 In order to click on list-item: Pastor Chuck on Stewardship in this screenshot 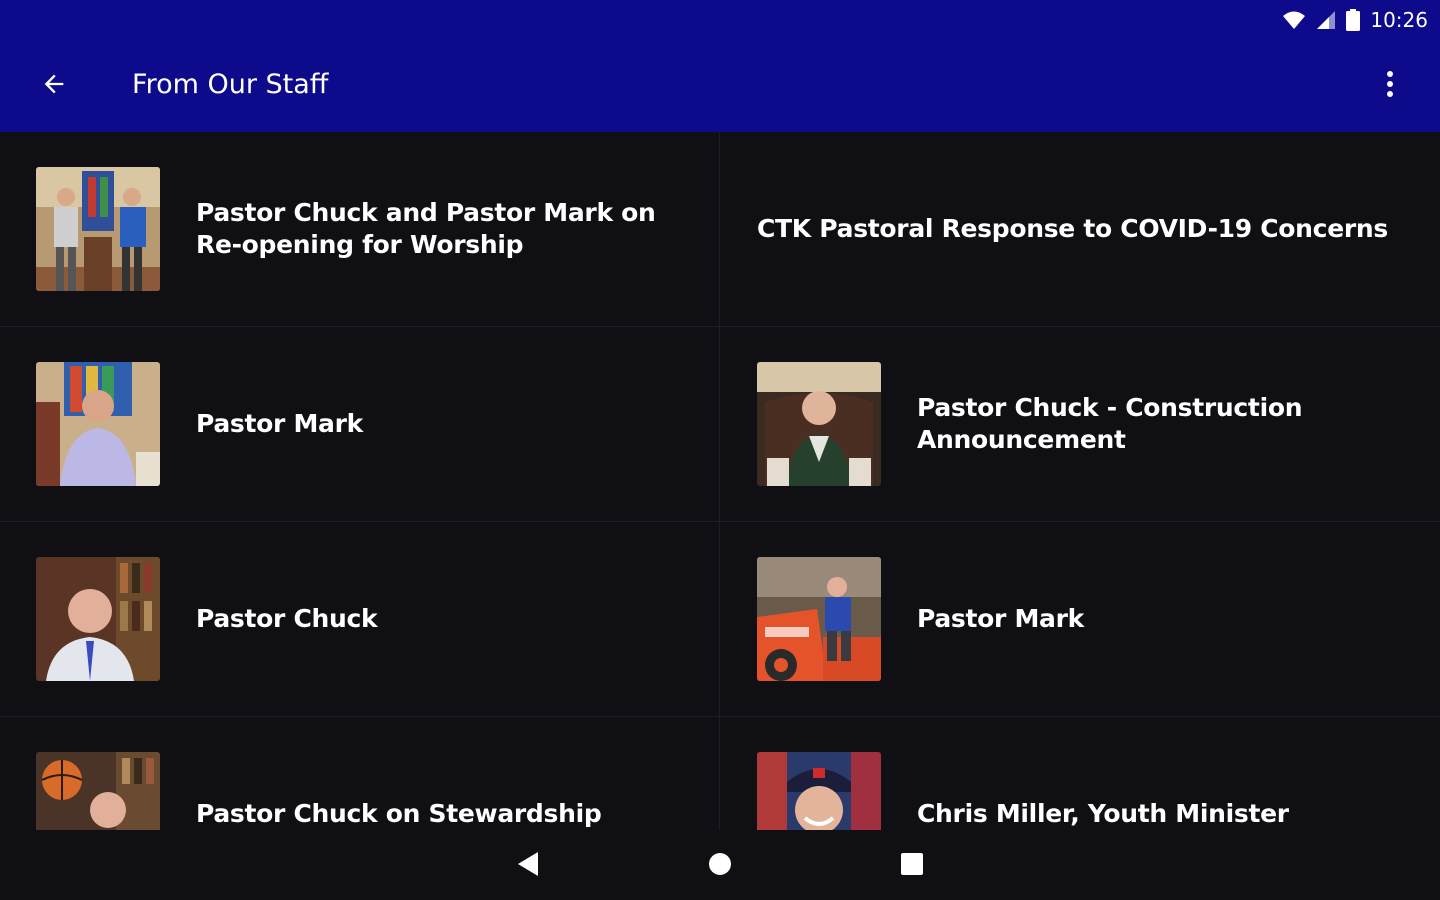, I will do `click(360, 773)`.